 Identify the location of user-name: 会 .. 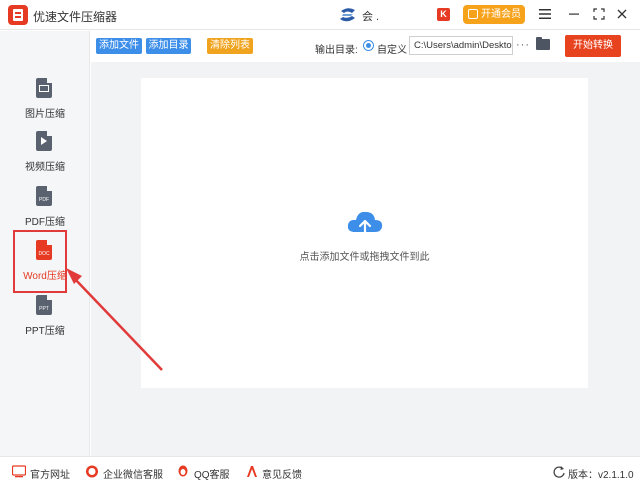
(370, 16).